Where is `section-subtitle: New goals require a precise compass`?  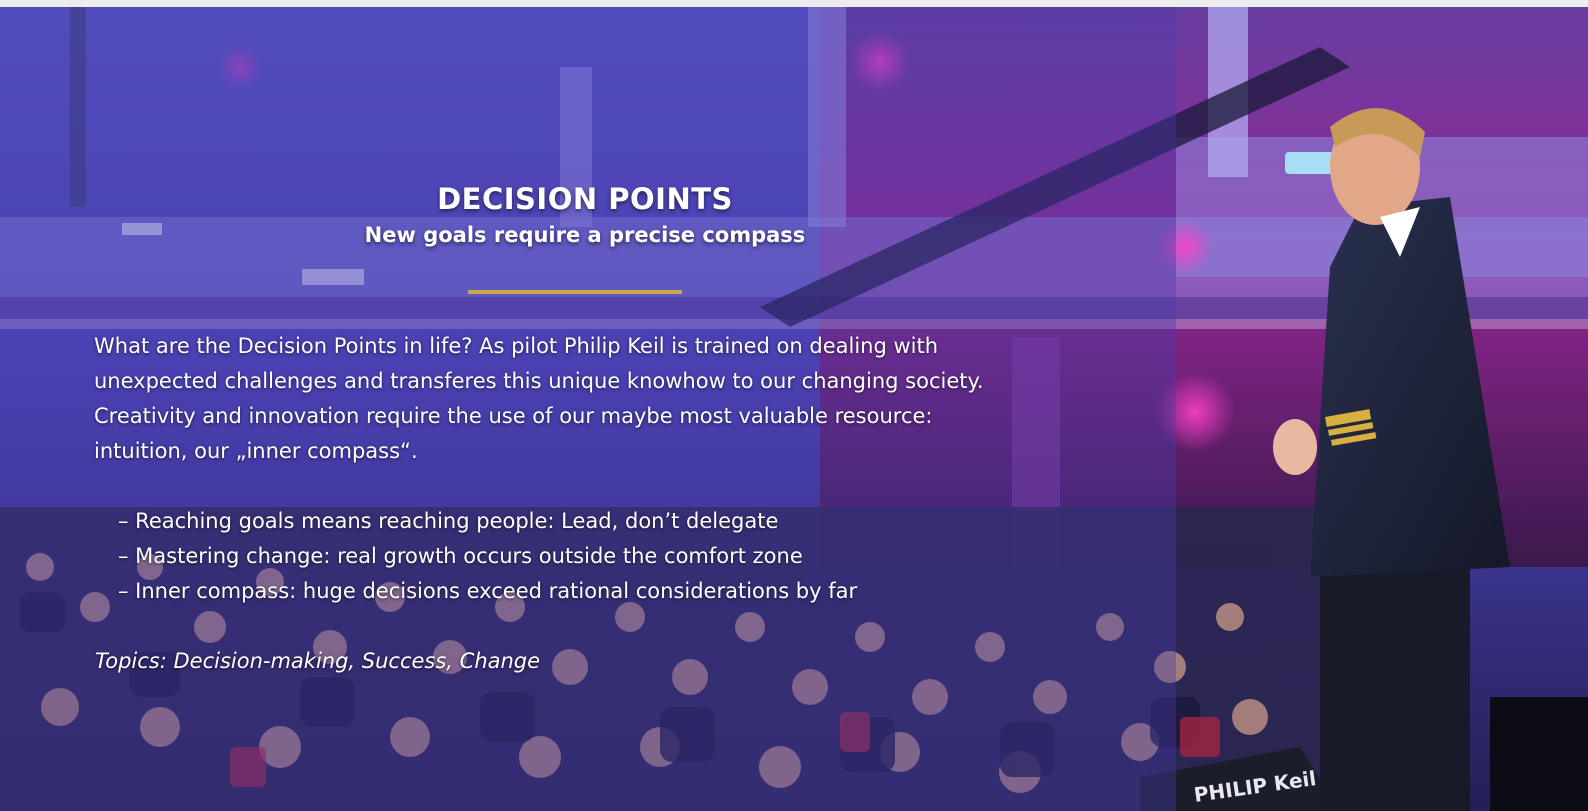
section-subtitle: New goals require a precise compass is located at coordinates (585, 235).